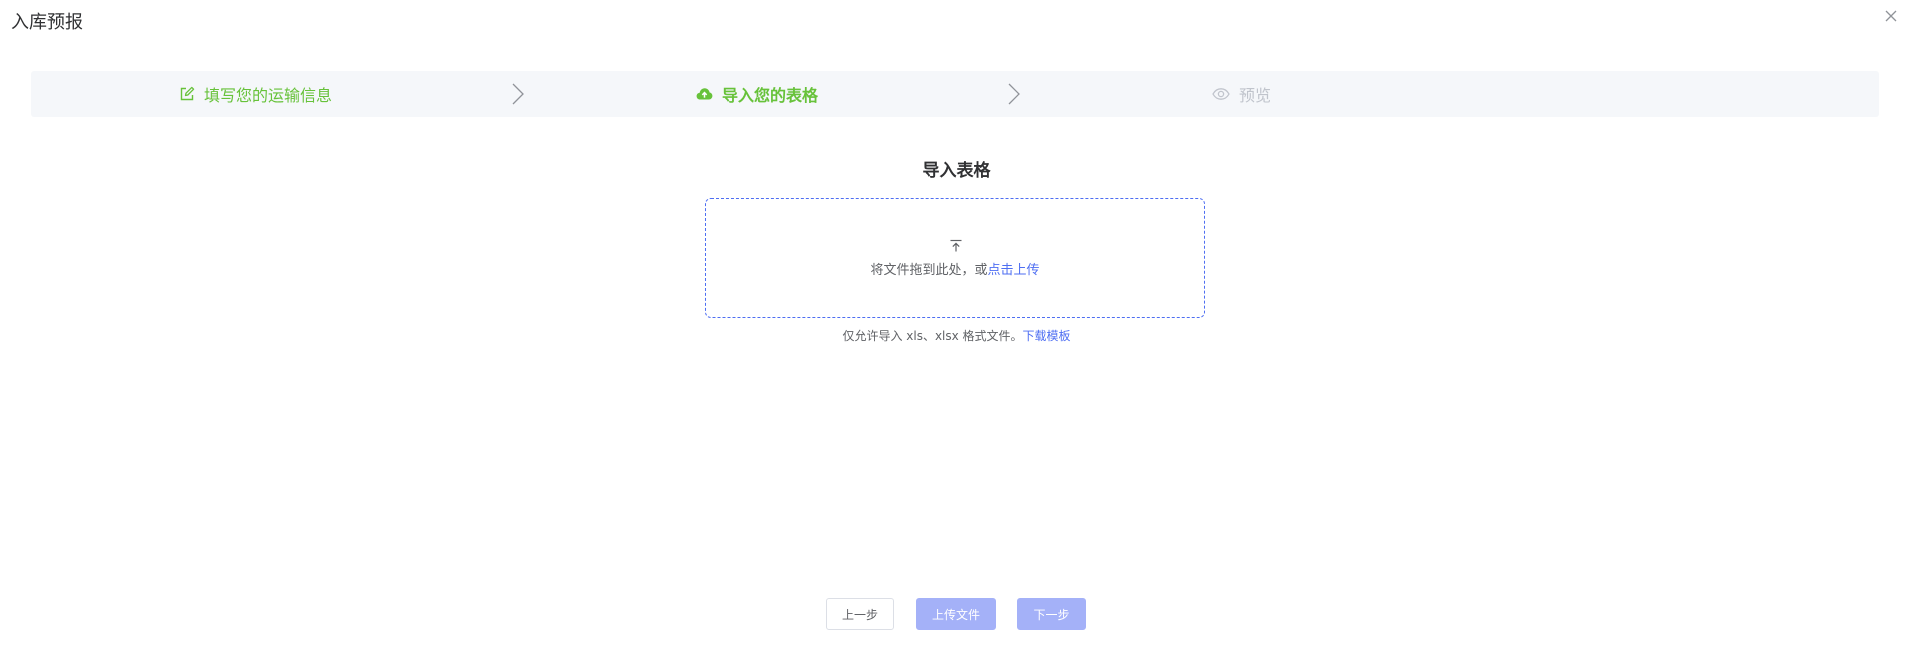  Describe the element at coordinates (955, 94) in the screenshot. I see `steps-bar: 填写您的运输信息 导入您的表格 预览` at that location.